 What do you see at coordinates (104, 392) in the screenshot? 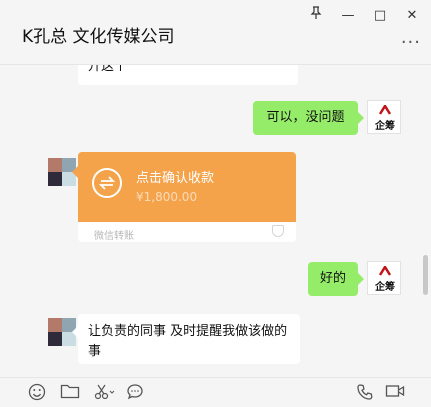
I see `scissors-icon` at bounding box center [104, 392].